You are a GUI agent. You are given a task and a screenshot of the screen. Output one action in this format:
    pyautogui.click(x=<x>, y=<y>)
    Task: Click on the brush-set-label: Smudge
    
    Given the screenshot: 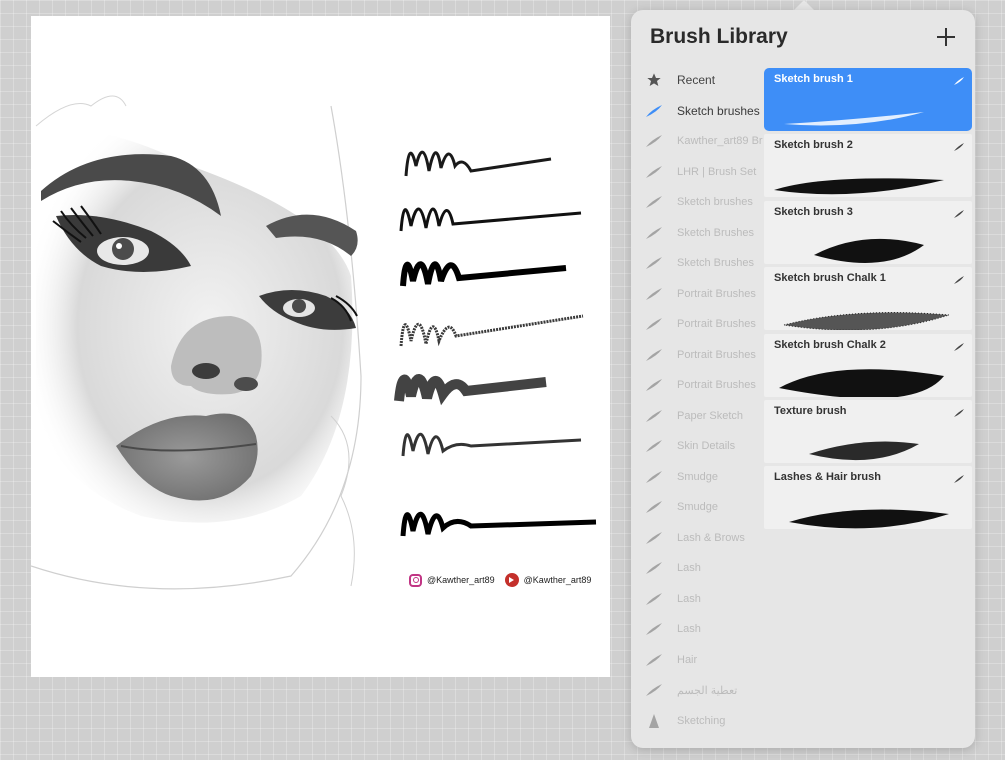 What is the action you would take?
    pyautogui.click(x=697, y=507)
    